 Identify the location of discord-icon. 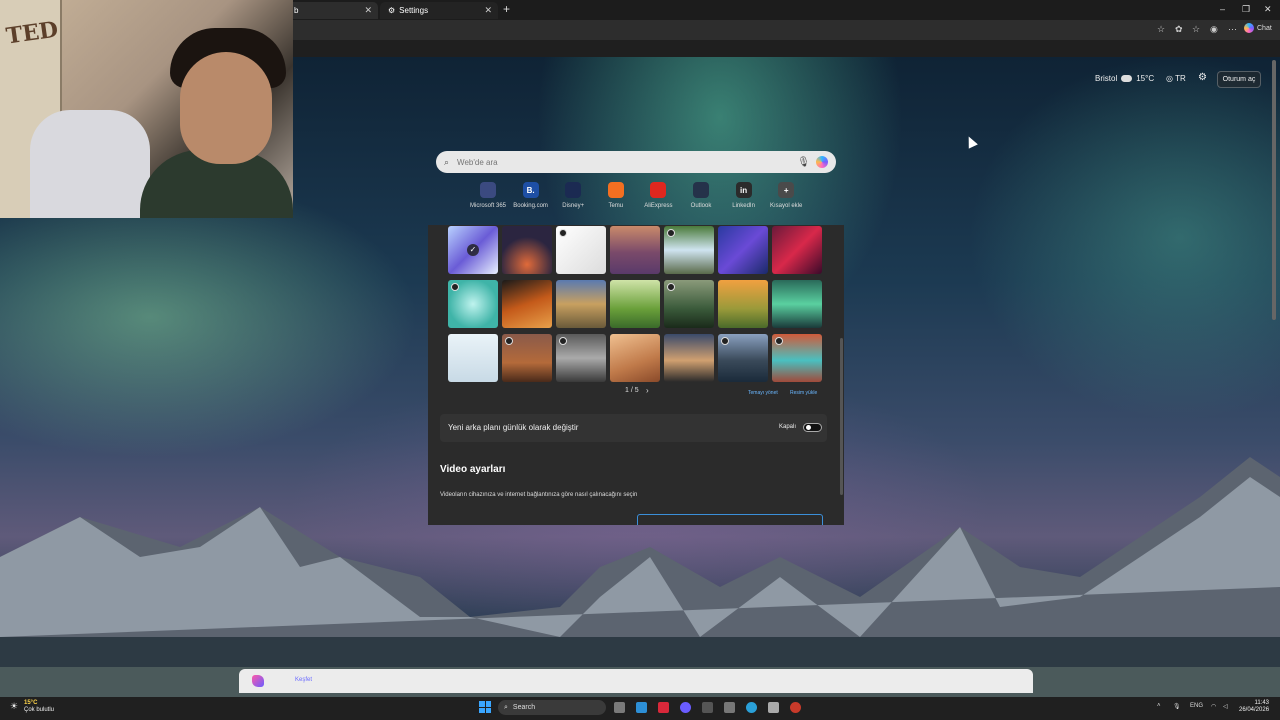
(685, 707).